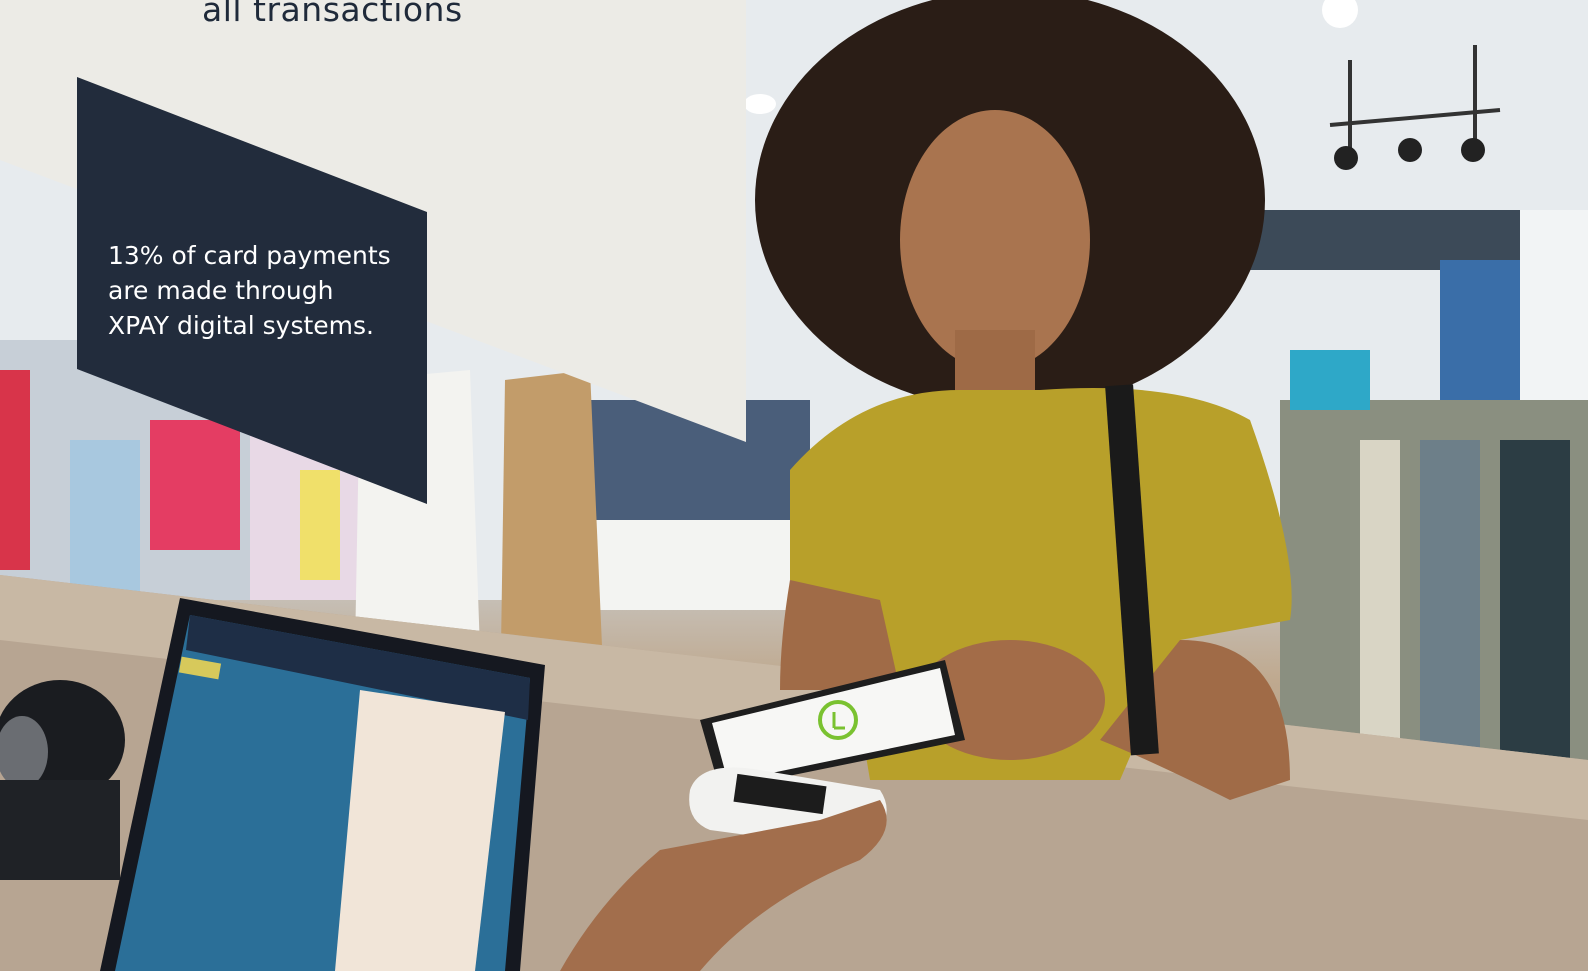 This screenshot has height=971, width=1588. Describe the element at coordinates (241, 325) in the screenshot. I see `stat-line-3: XPAY digital systems.` at that location.